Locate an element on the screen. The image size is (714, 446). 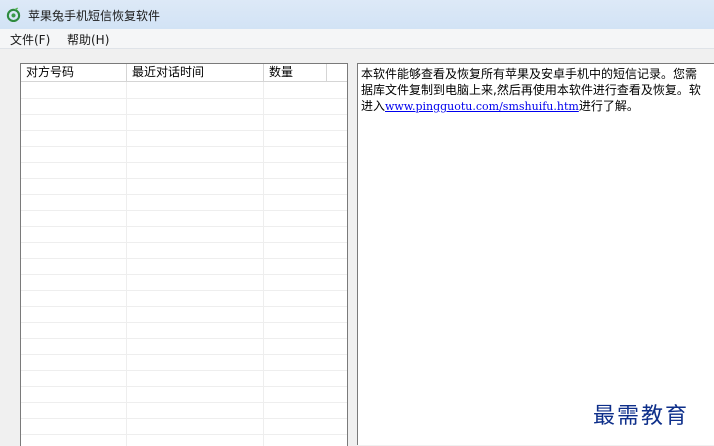
window-title: 苹果兔手机短信恢复软件 is located at coordinates (94, 16).